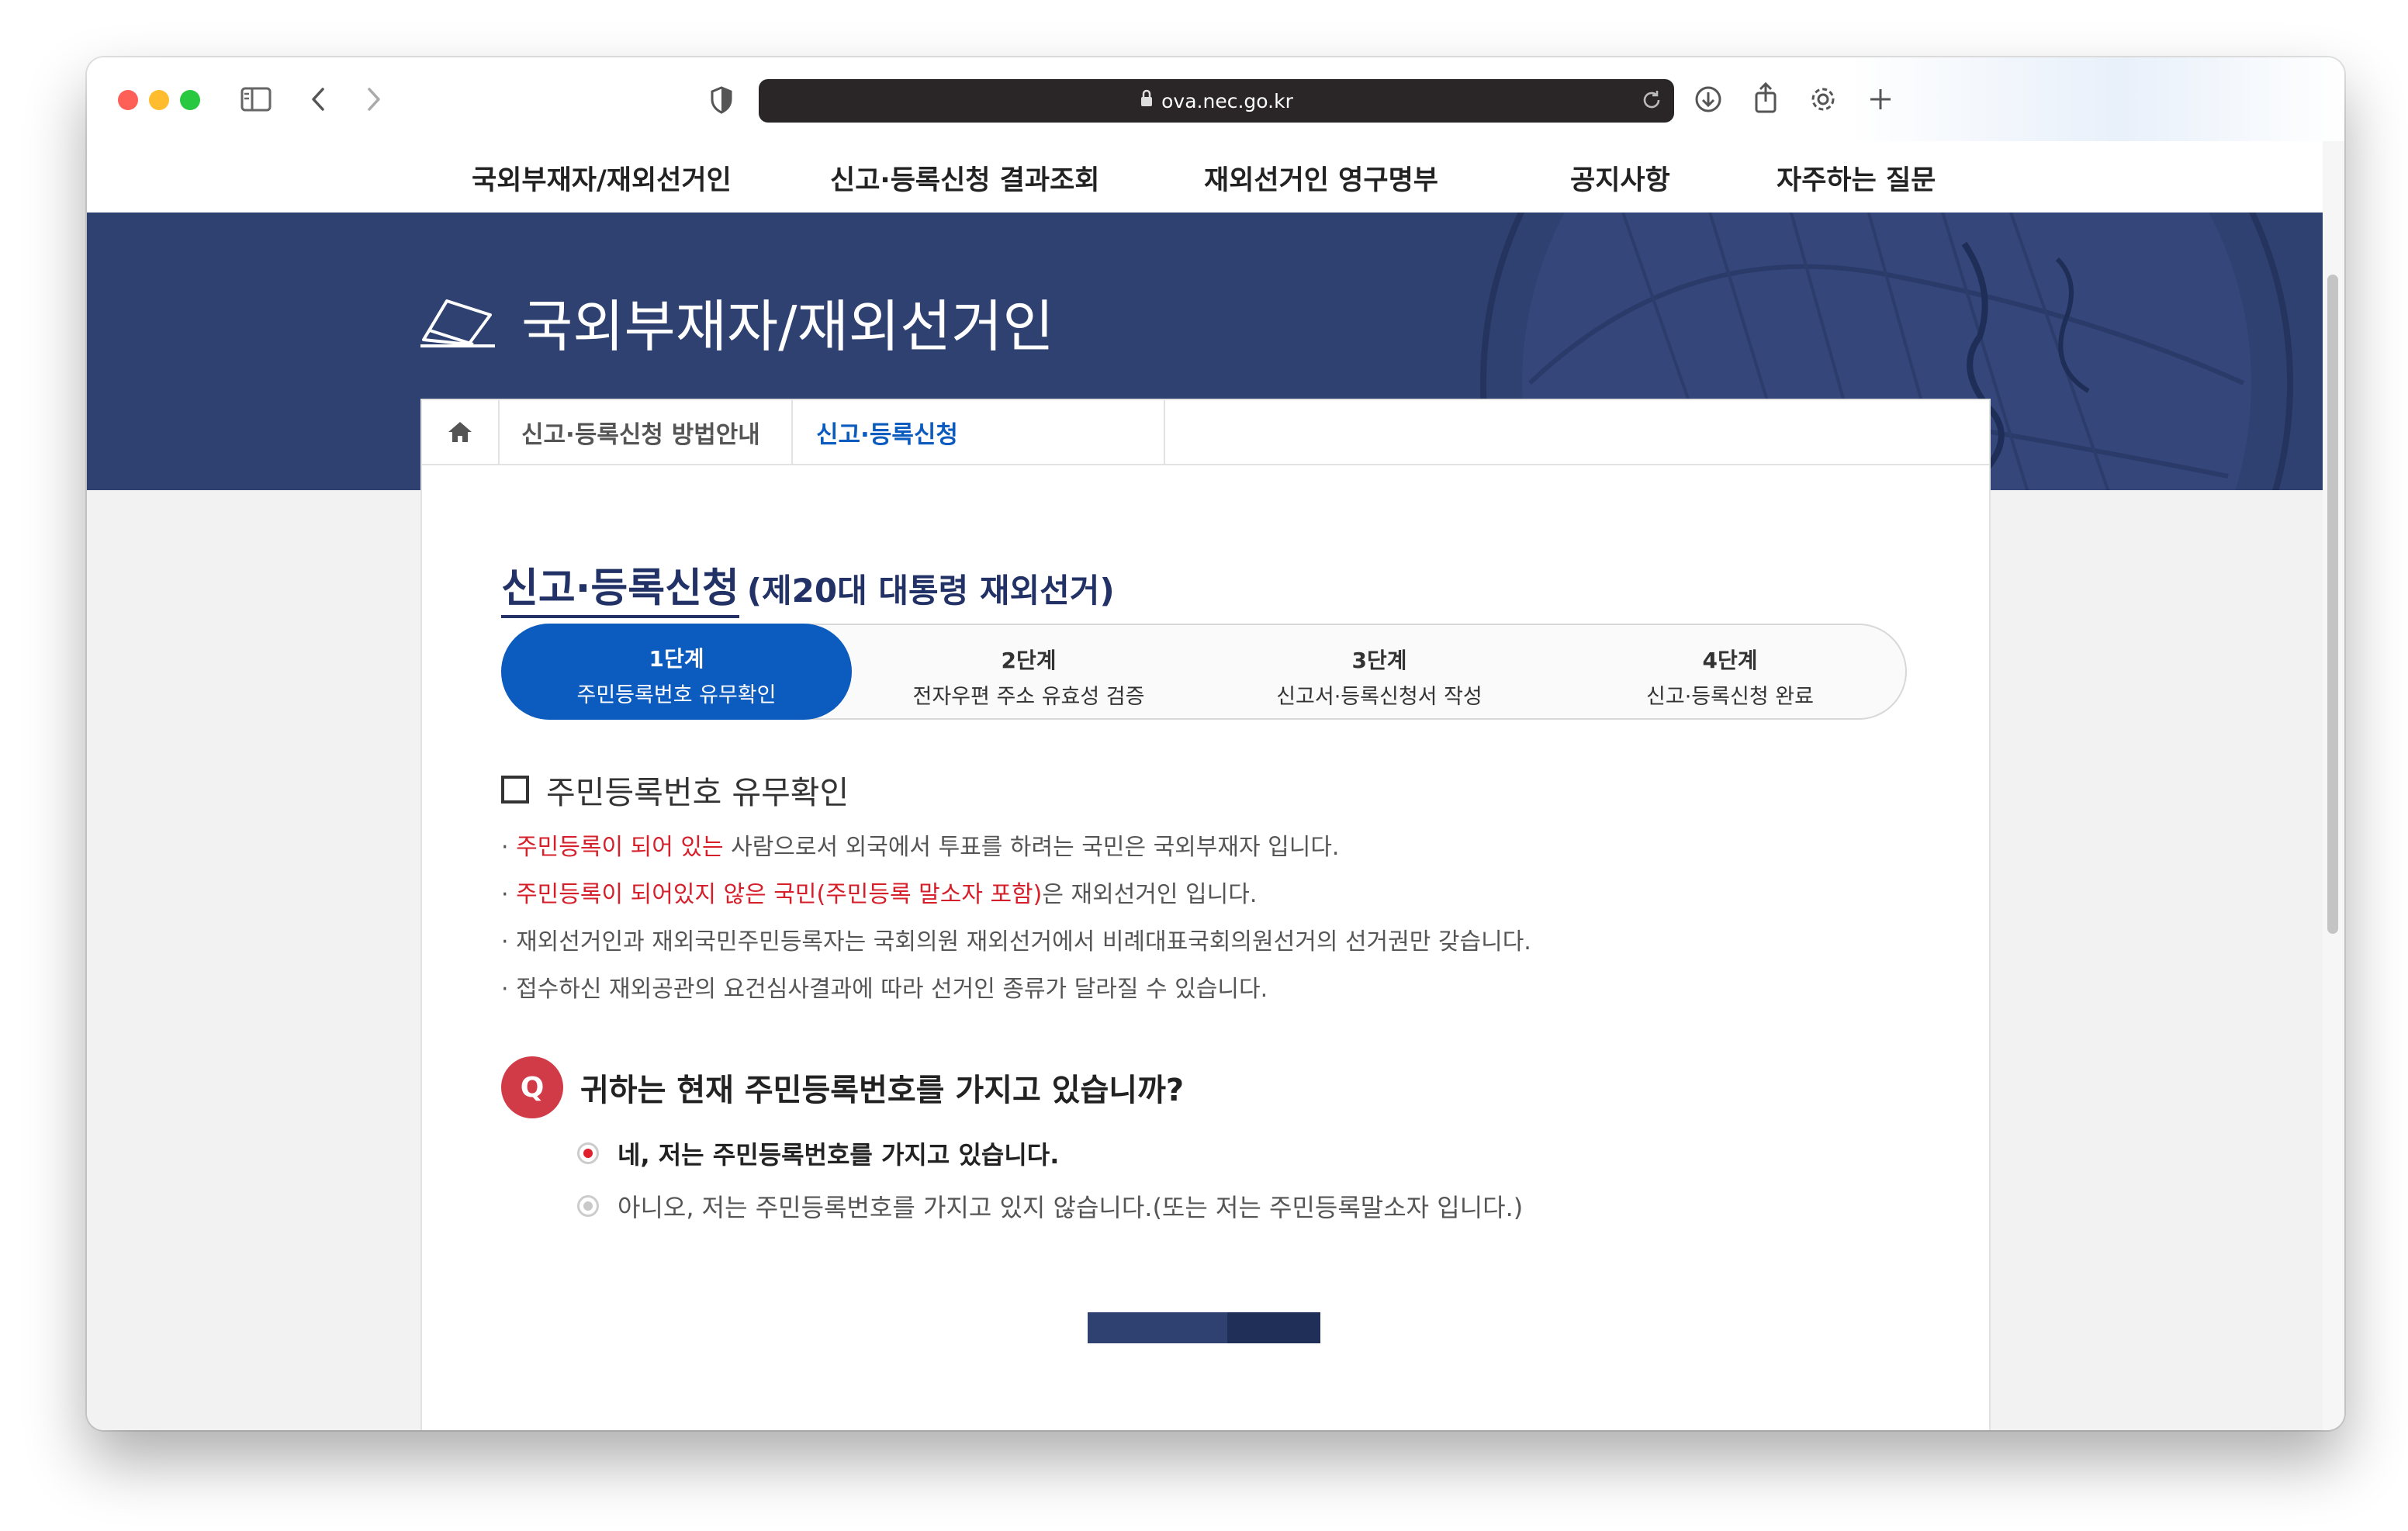  I want to click on step-2-desc: 전자우편 주소 유효성 검증, so click(1028, 697).